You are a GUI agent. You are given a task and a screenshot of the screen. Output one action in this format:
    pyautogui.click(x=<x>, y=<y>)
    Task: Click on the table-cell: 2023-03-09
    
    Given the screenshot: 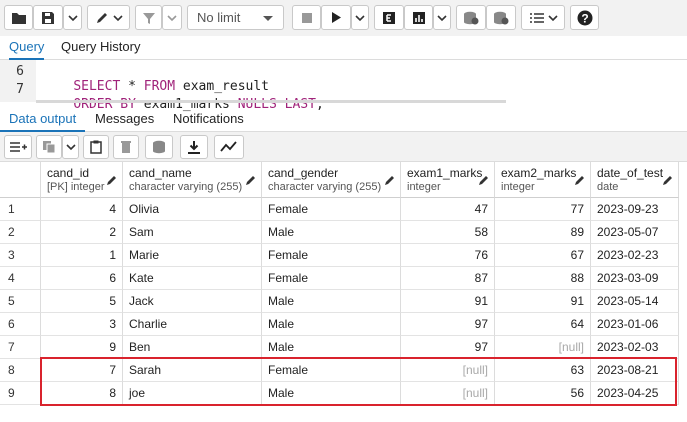 What is the action you would take?
    pyautogui.click(x=635, y=278)
    